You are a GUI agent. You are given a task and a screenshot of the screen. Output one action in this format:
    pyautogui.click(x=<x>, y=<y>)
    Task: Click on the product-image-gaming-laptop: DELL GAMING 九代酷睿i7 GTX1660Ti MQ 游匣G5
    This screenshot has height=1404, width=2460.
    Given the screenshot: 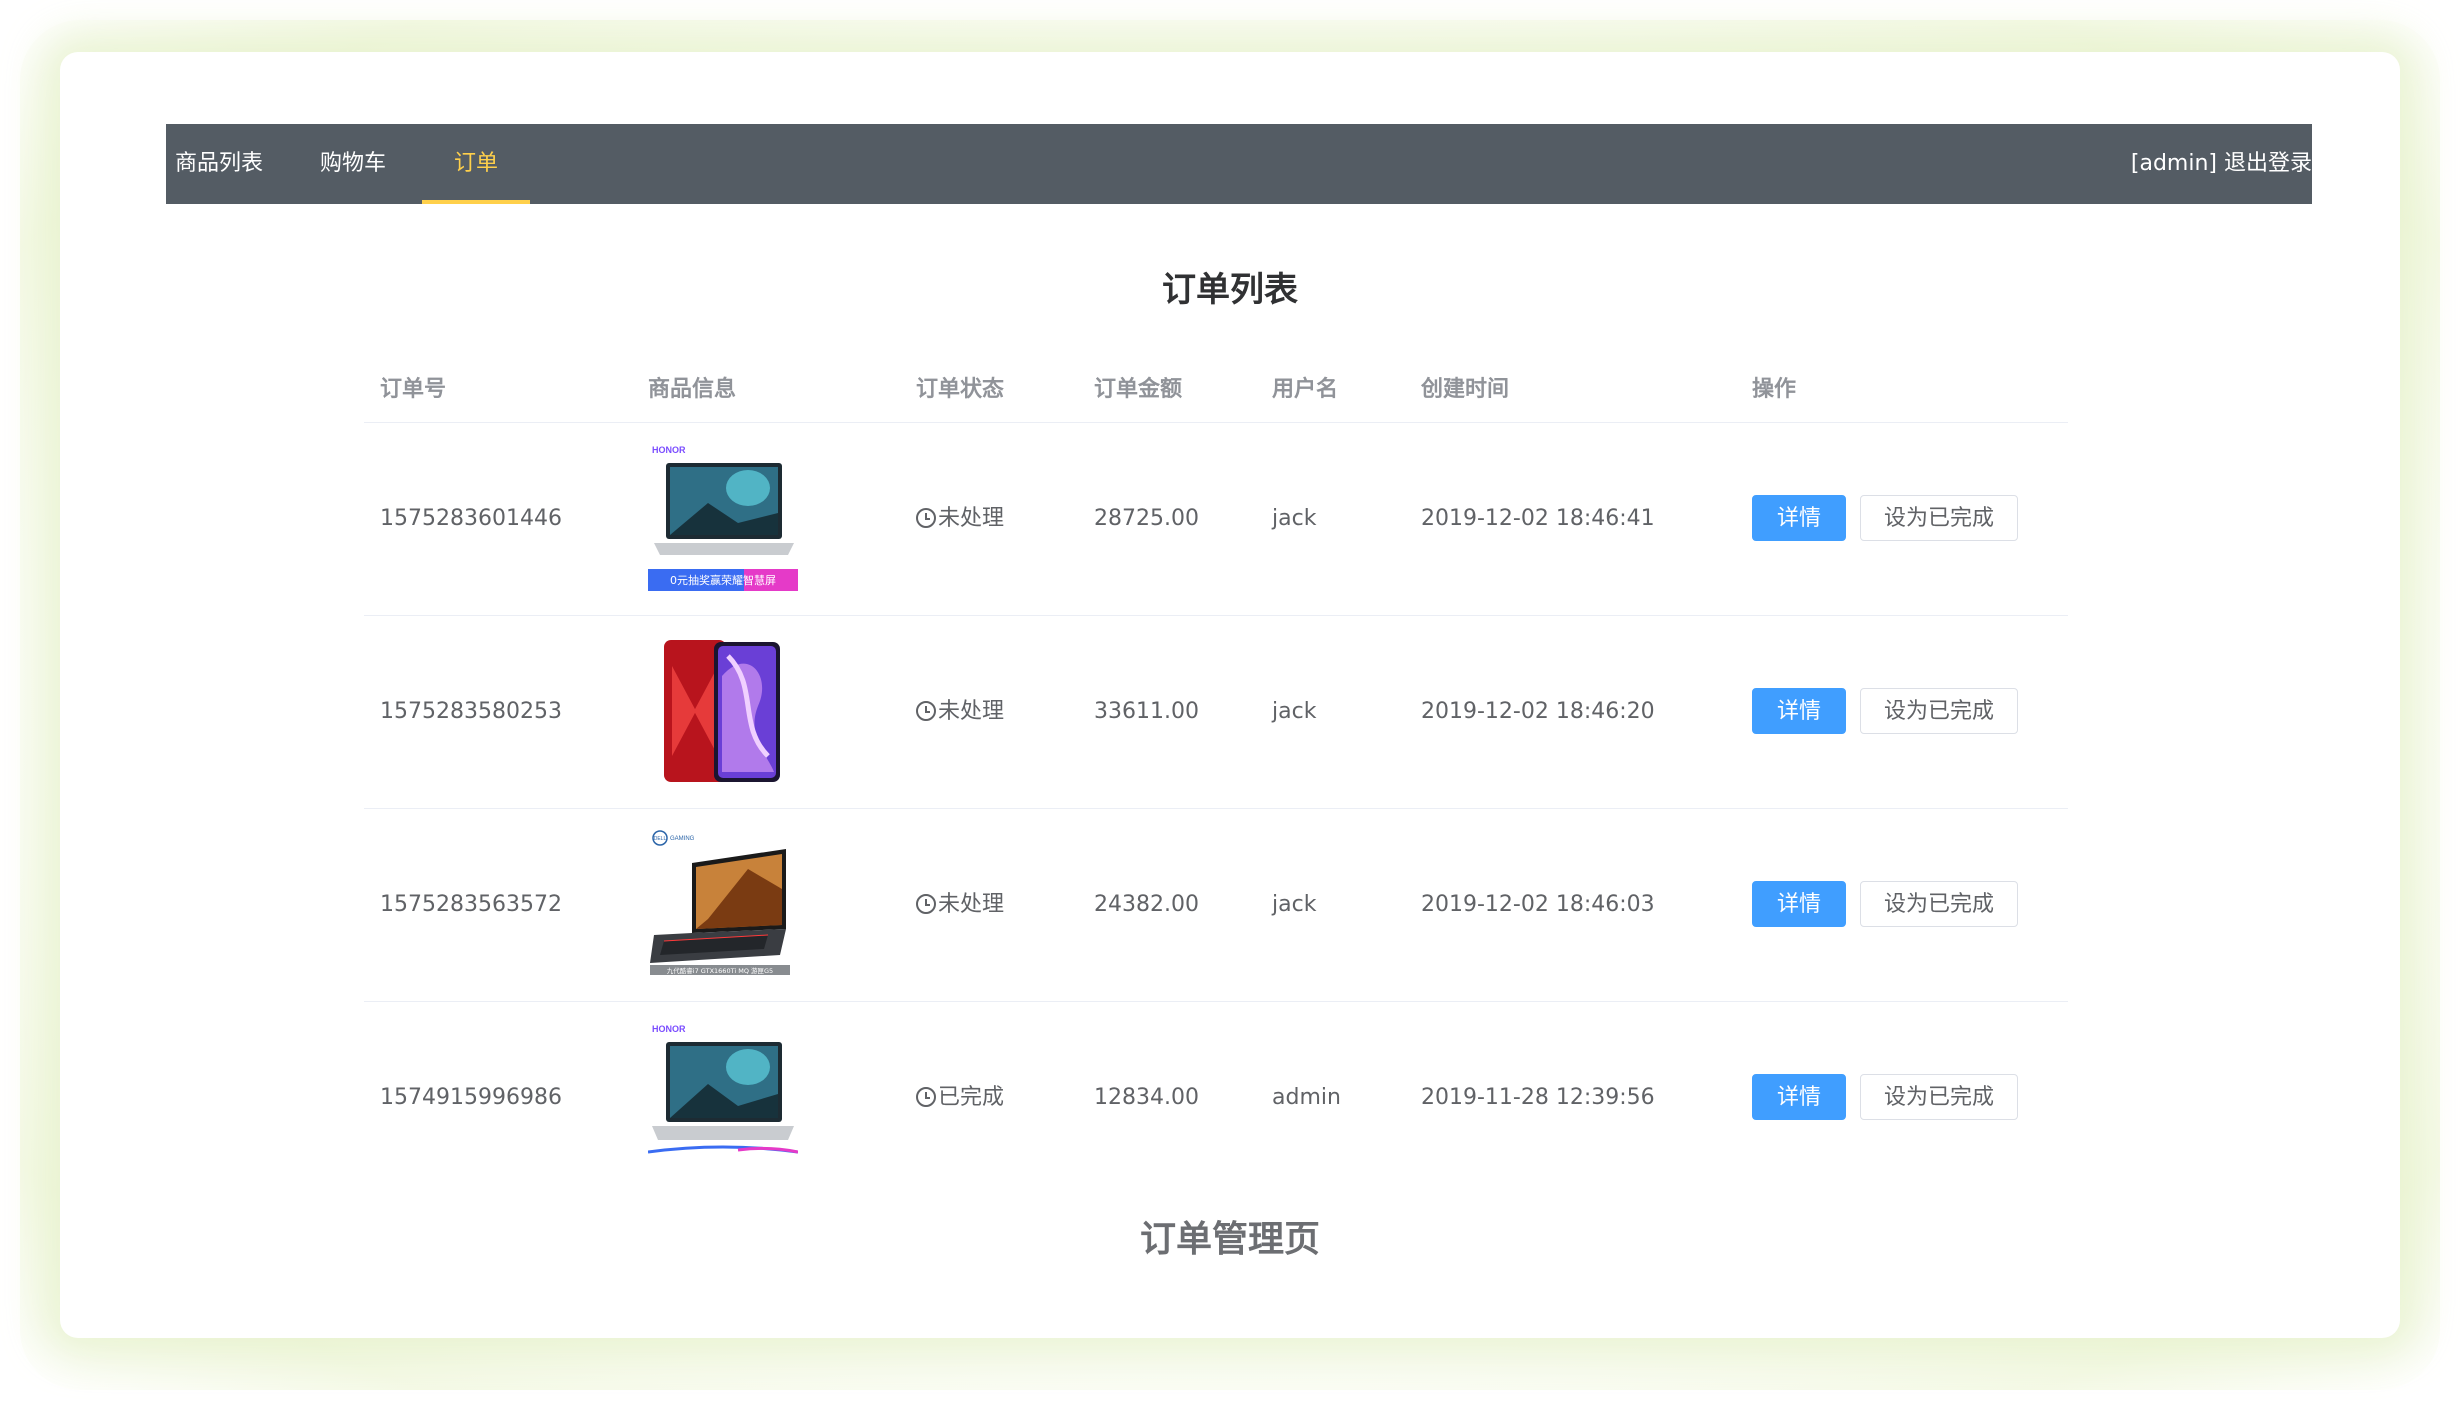 What is the action you would take?
    pyautogui.click(x=723, y=904)
    